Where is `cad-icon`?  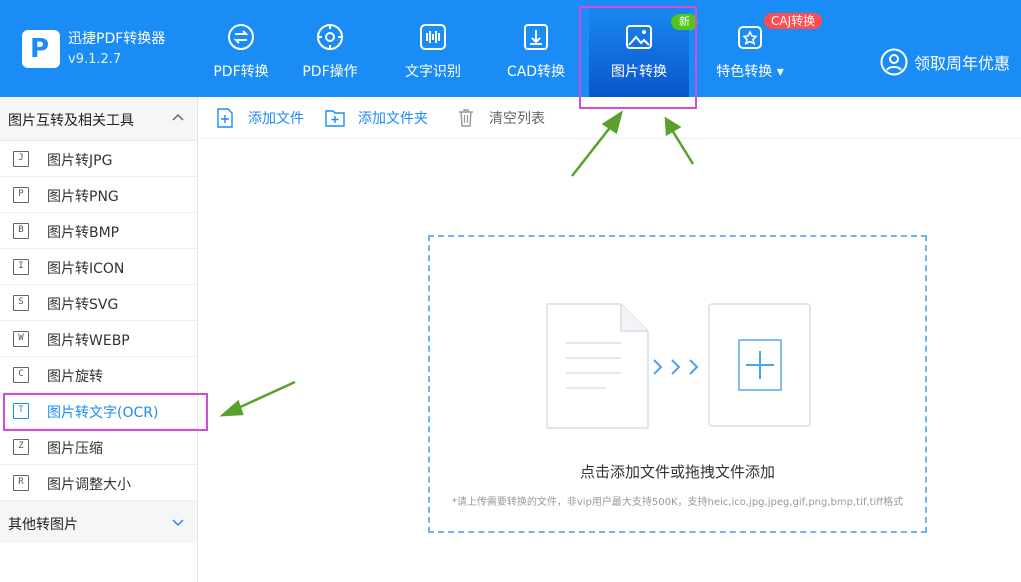
cad-icon is located at coordinates (536, 37).